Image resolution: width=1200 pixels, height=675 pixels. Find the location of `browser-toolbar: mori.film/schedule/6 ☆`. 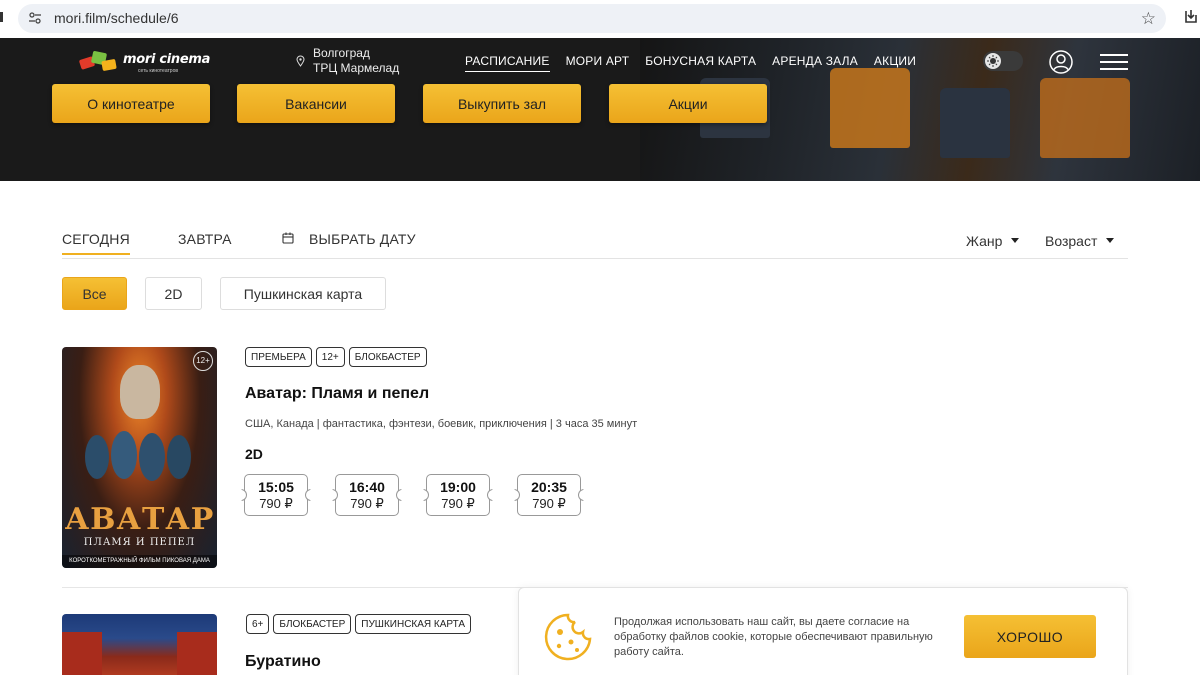

browser-toolbar: mori.film/schedule/6 ☆ is located at coordinates (600, 19).